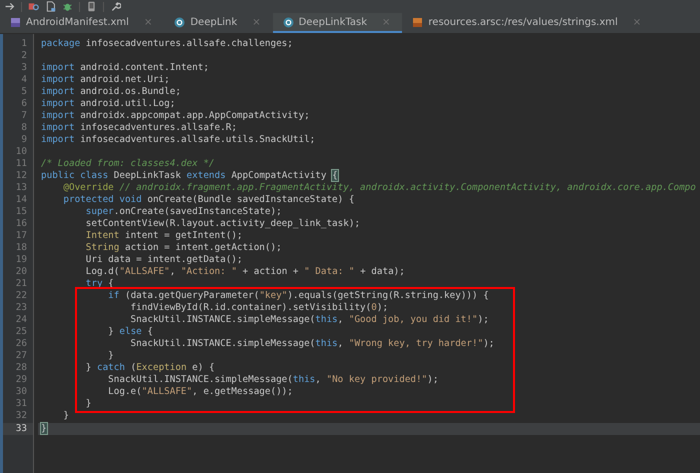  Describe the element at coordinates (245, 272) in the screenshot. I see `code-line: Log.d("ALLSAFE", "Action: " + action + " Data: " + data);` at that location.